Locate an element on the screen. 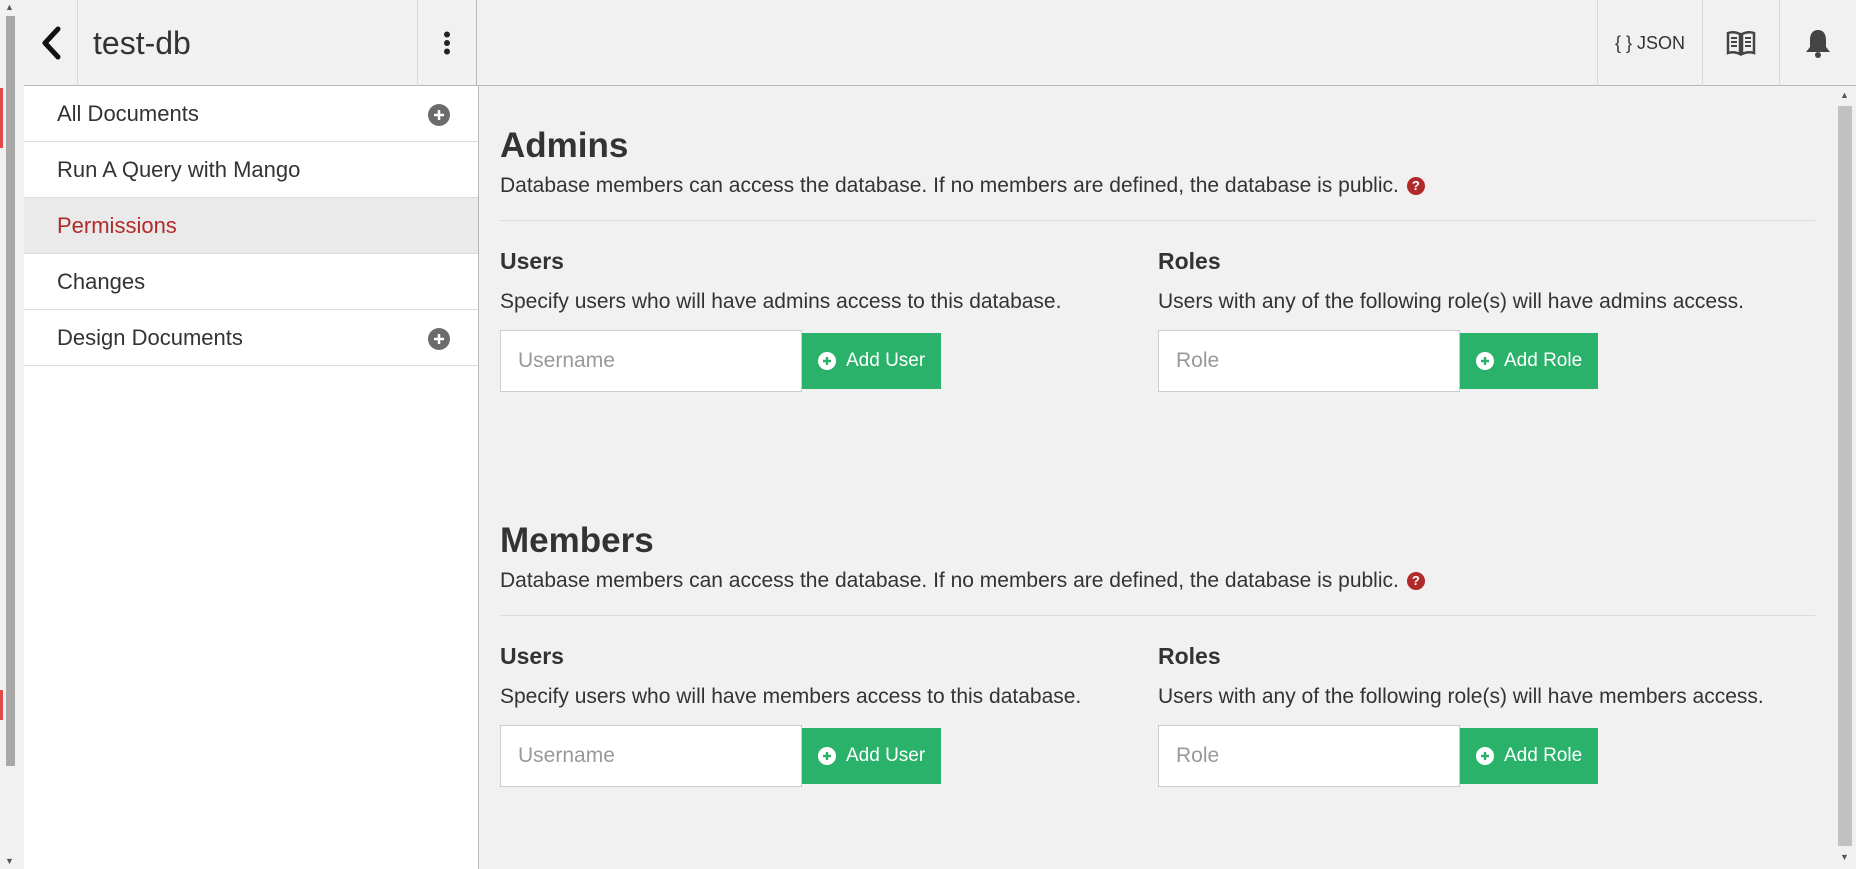 The width and height of the screenshot is (1856, 869). json-label: { } JSON is located at coordinates (1650, 42).